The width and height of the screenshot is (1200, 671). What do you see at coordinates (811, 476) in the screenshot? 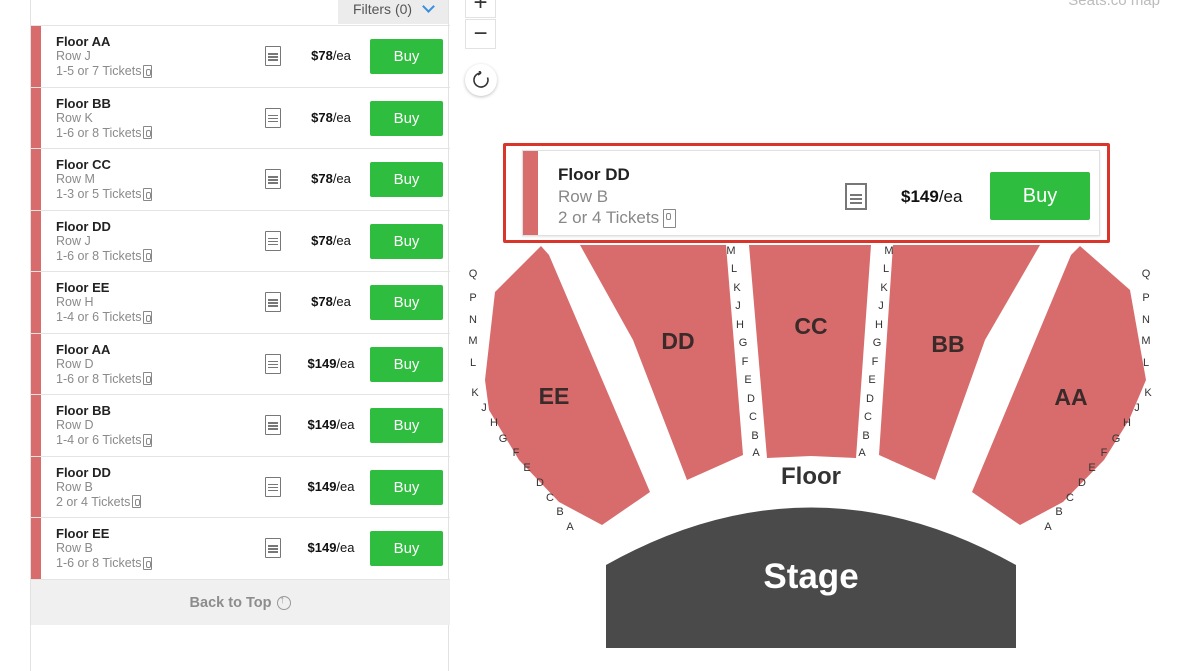
I see `floor-label: Floor` at bounding box center [811, 476].